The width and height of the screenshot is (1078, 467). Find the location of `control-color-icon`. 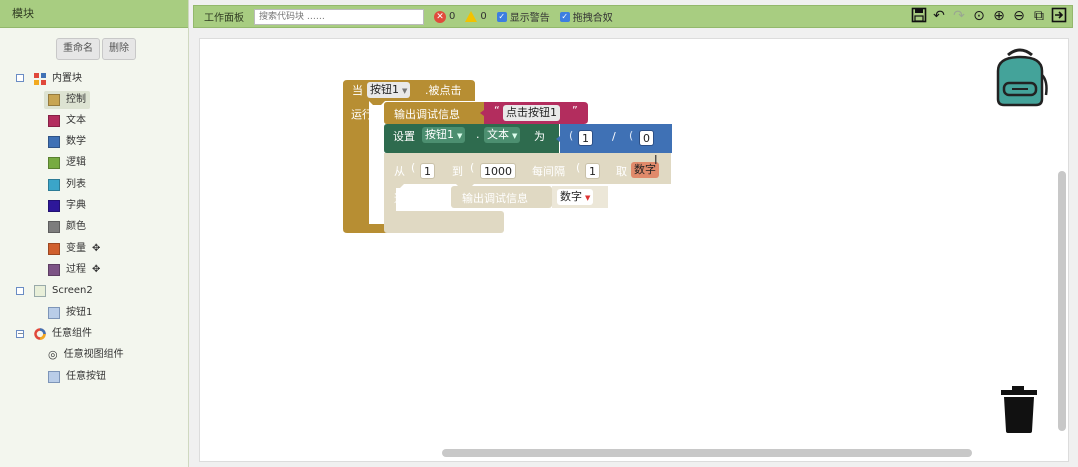

control-color-icon is located at coordinates (54, 100).